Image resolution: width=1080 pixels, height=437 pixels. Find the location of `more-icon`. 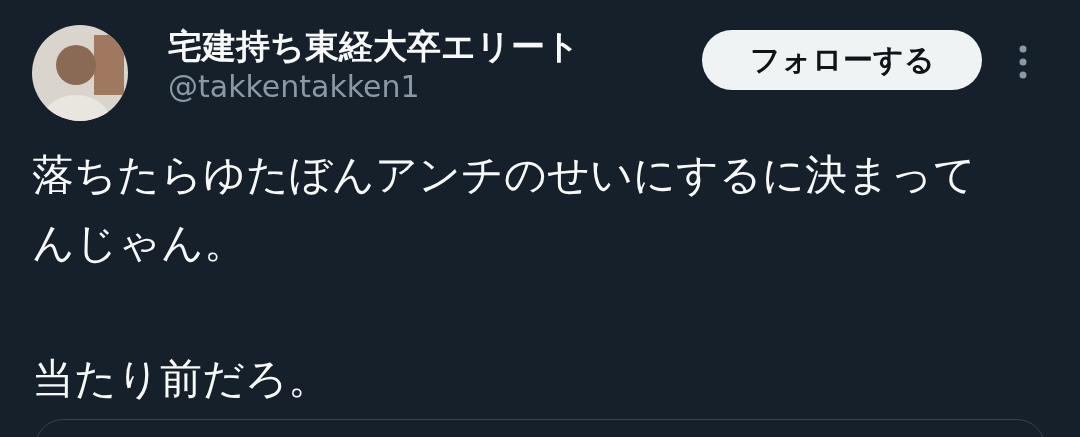

more-icon is located at coordinates (1023, 62).